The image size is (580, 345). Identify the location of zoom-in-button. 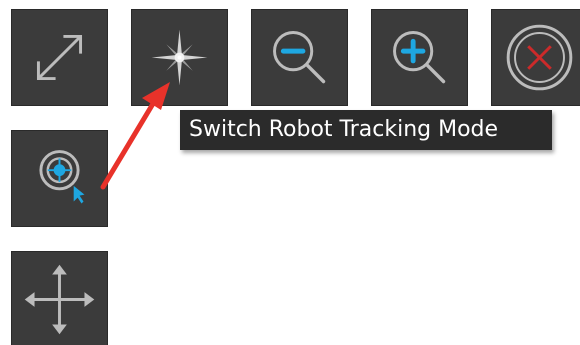
(419, 57).